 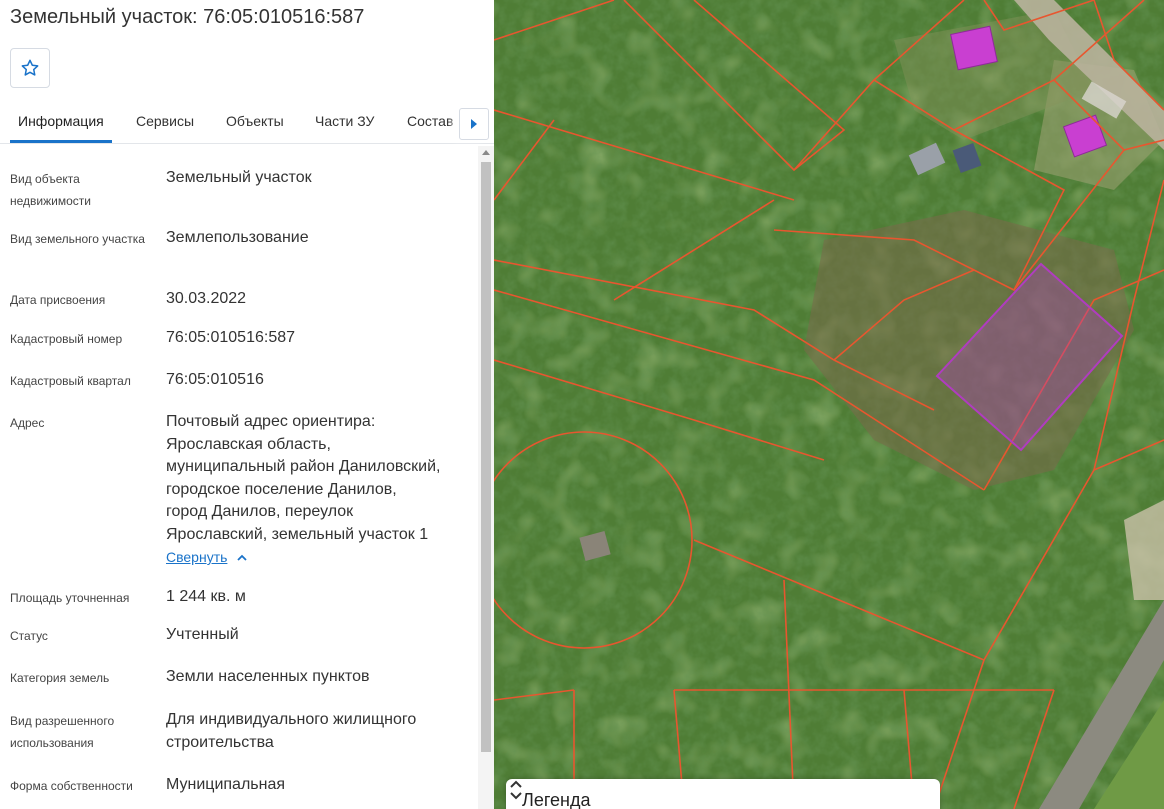 What do you see at coordinates (281, 489) in the screenshot?
I see `address-line: городское поселение Данилов,` at bounding box center [281, 489].